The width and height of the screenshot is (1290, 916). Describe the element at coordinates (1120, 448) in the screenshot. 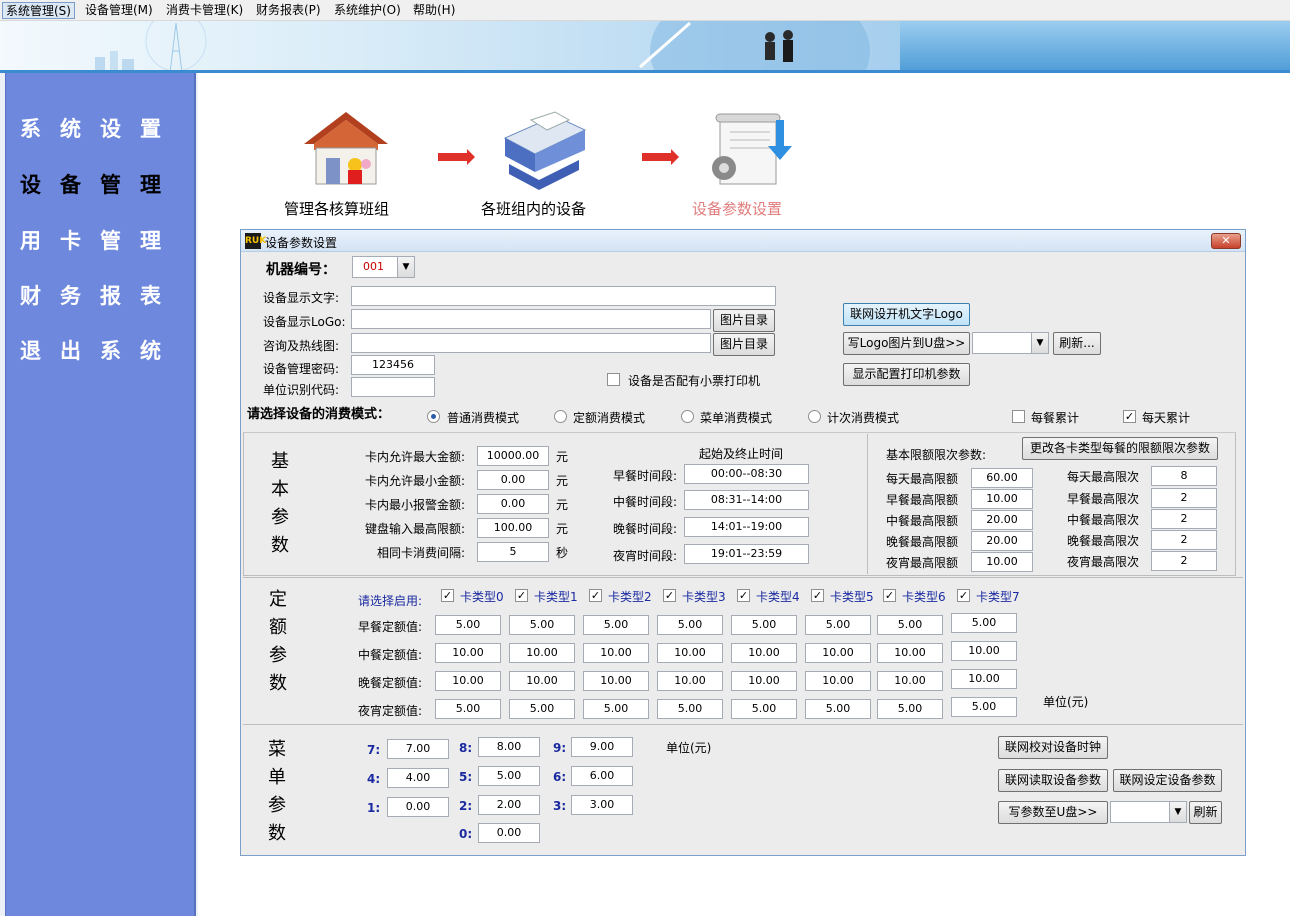

I see `change-limit-button: 更改各卡类型每餐的限额限次参数` at that location.